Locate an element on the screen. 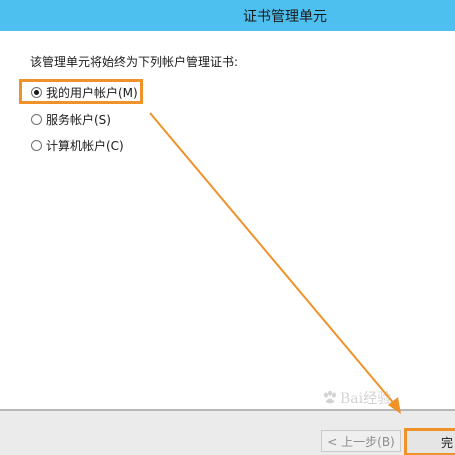  title-bar: 证书管理单元 is located at coordinates (227, 15).